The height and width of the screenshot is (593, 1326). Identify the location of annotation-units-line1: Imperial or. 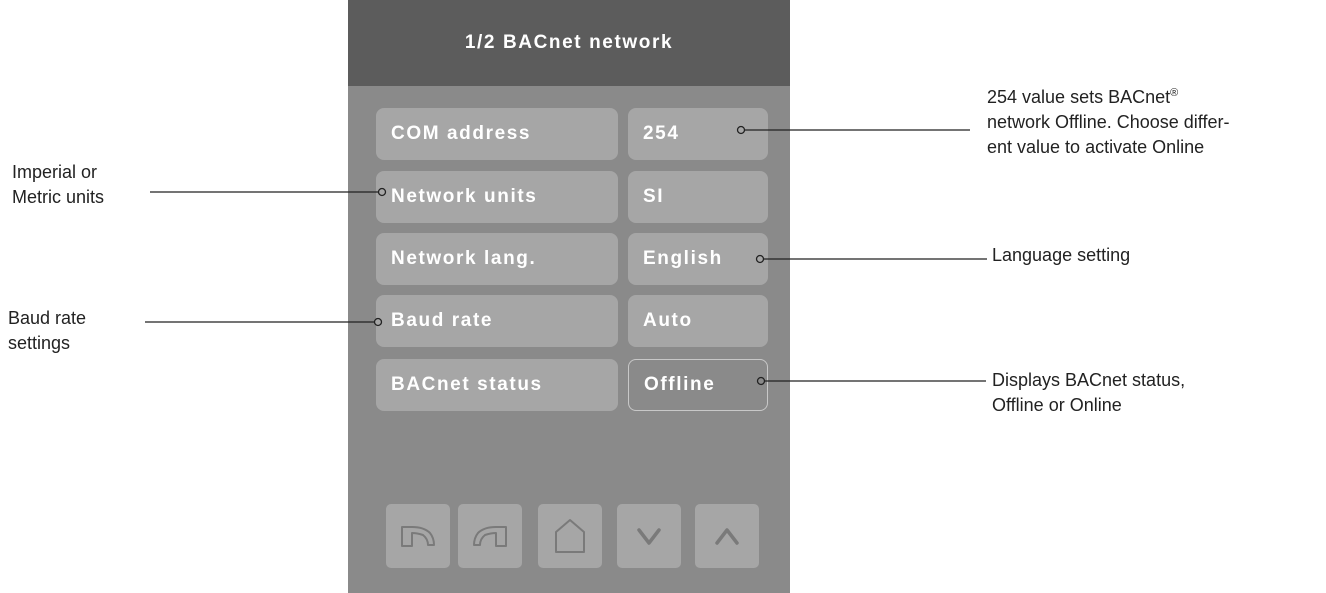
(55, 172).